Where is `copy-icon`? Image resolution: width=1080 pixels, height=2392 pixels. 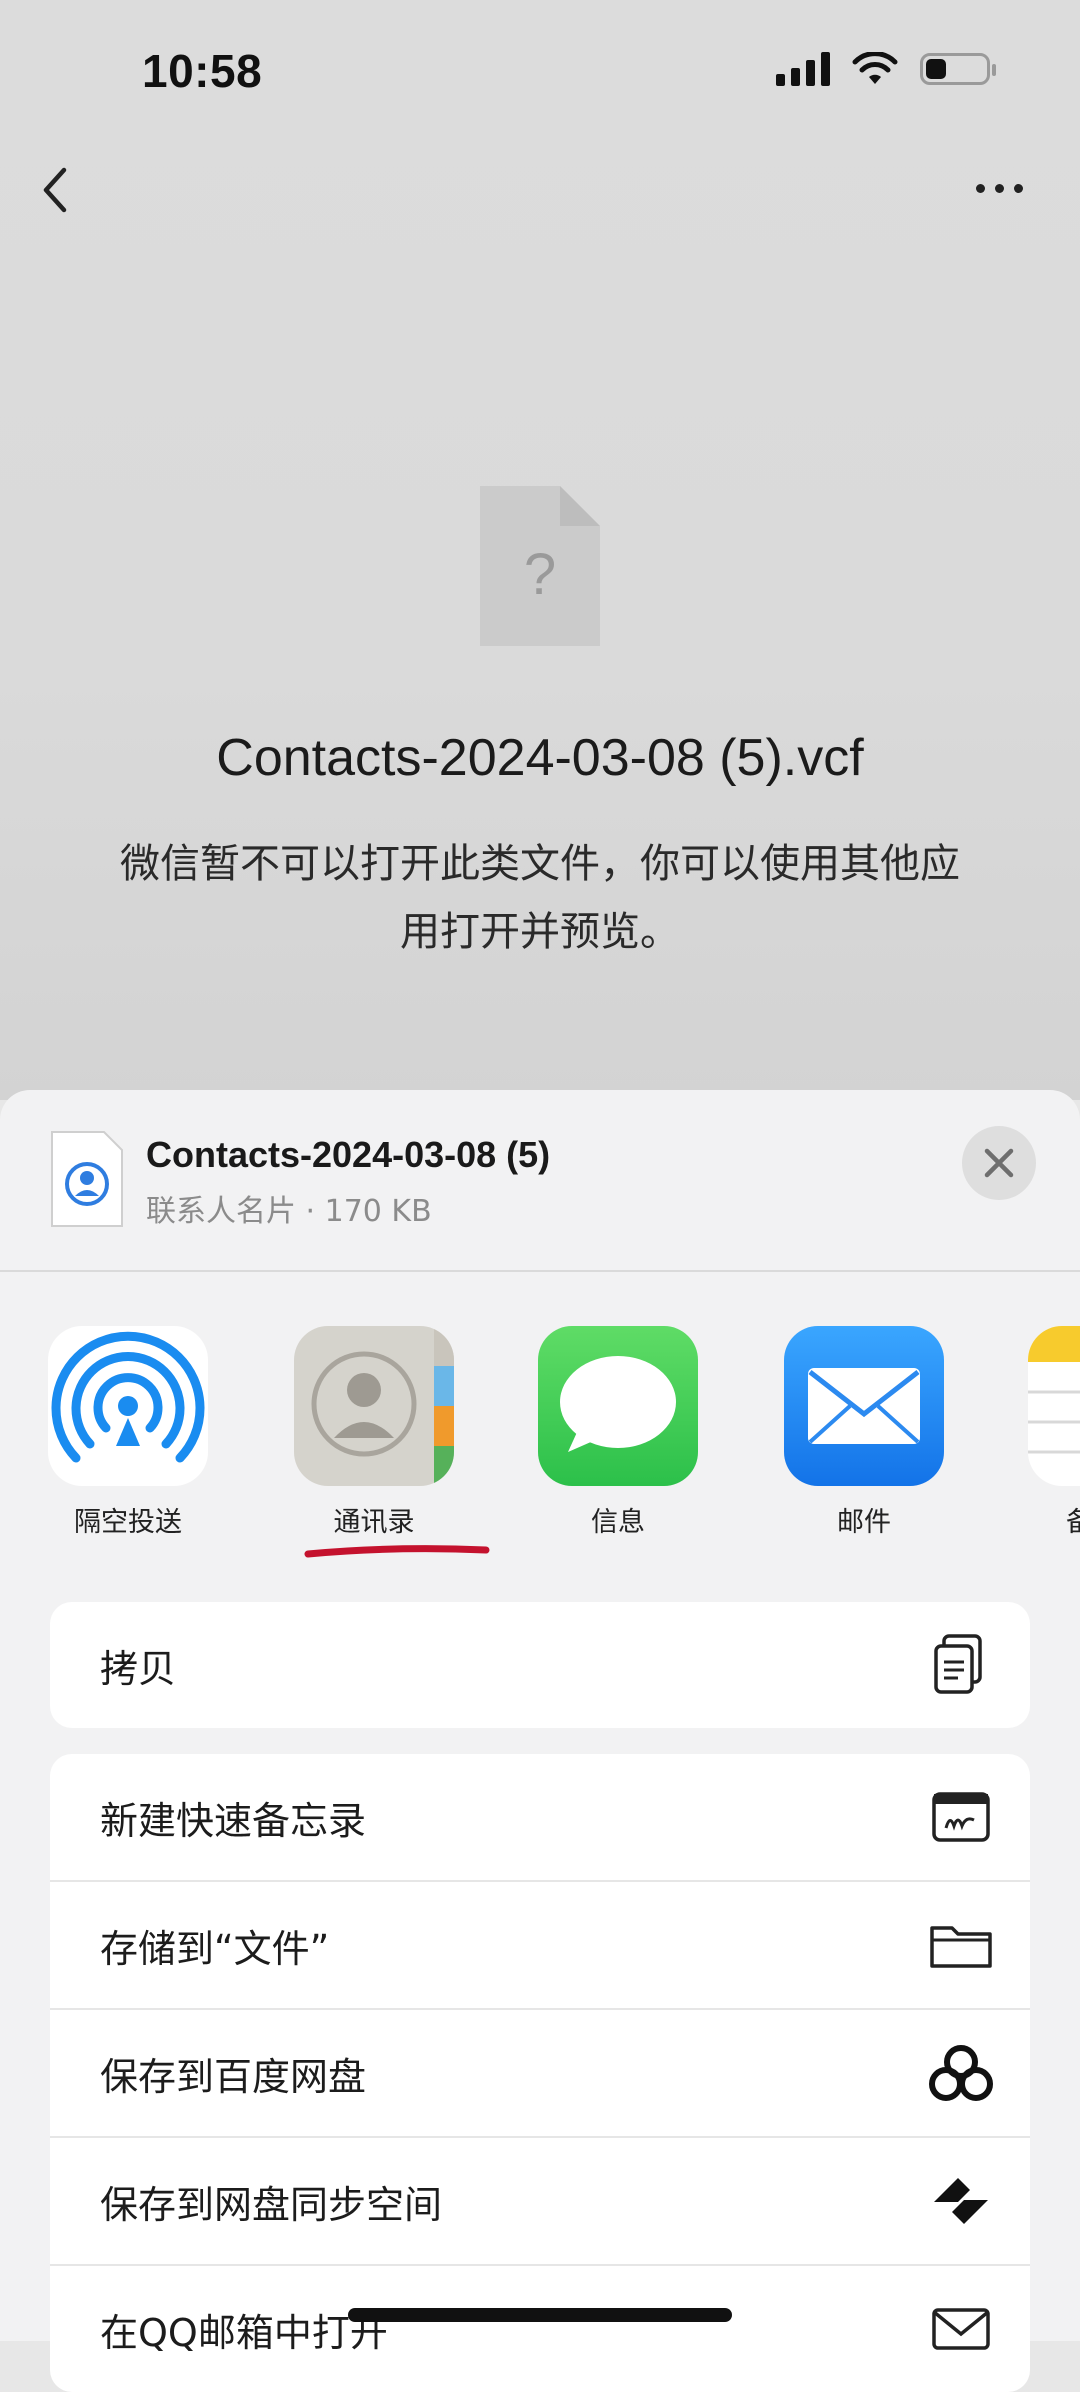
copy-icon is located at coordinates (958, 1664).